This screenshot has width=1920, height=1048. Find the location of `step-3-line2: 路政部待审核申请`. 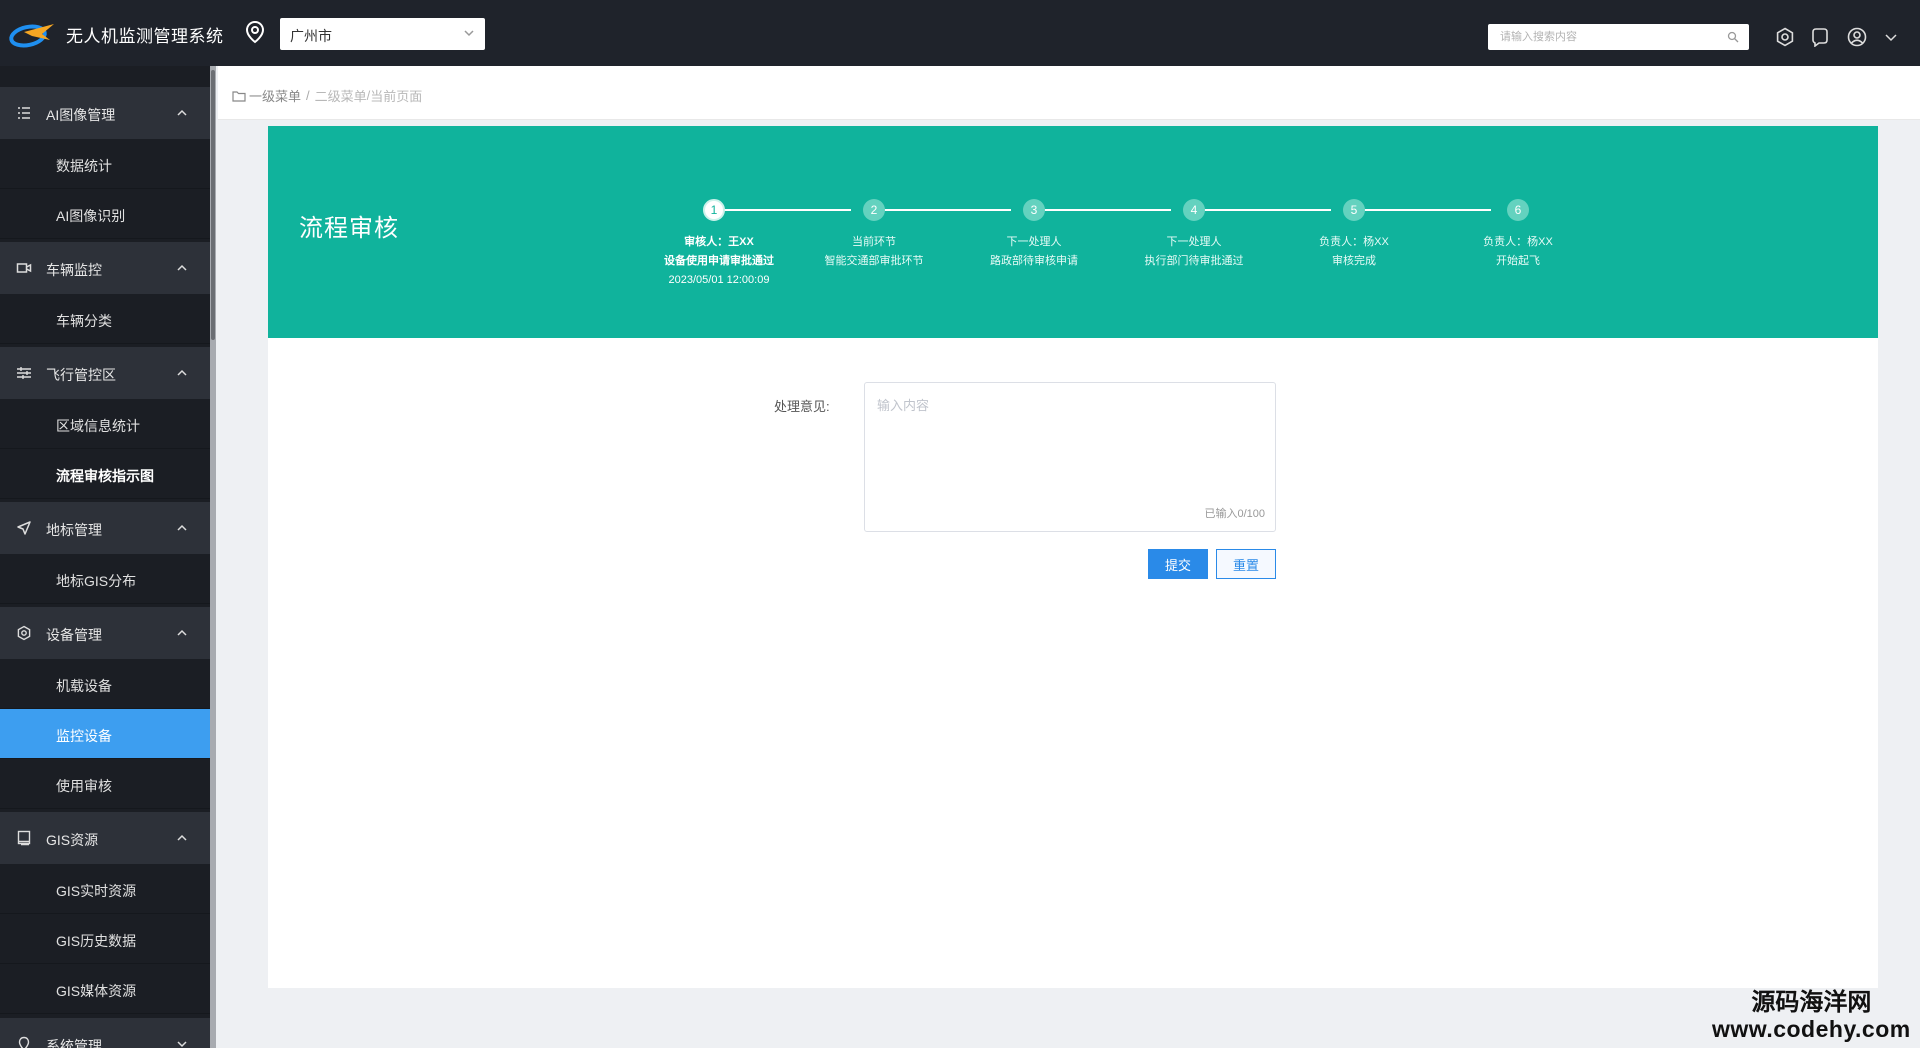

step-3-line2: 路政部待审核申请 is located at coordinates (1034, 261).